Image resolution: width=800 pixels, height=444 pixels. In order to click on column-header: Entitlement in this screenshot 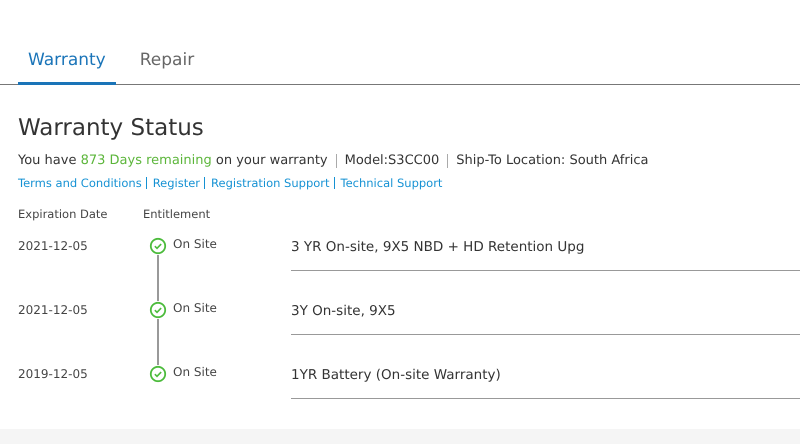, I will do `click(177, 215)`.